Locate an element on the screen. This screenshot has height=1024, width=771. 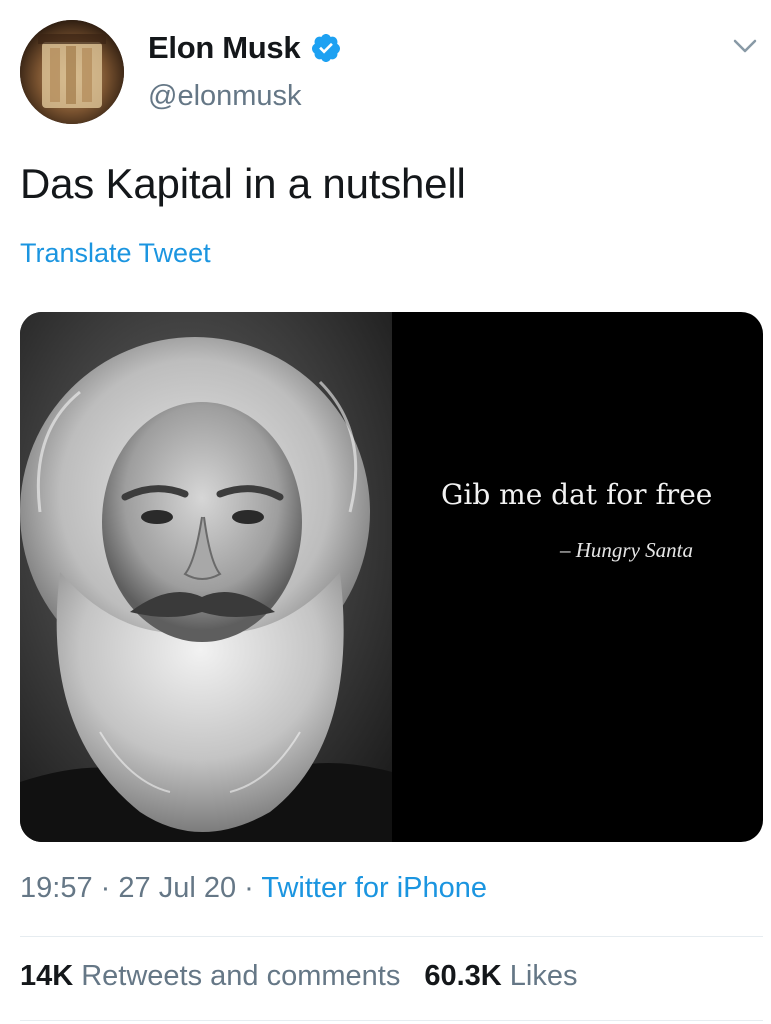
likes-label: Likes is located at coordinates (543, 976).